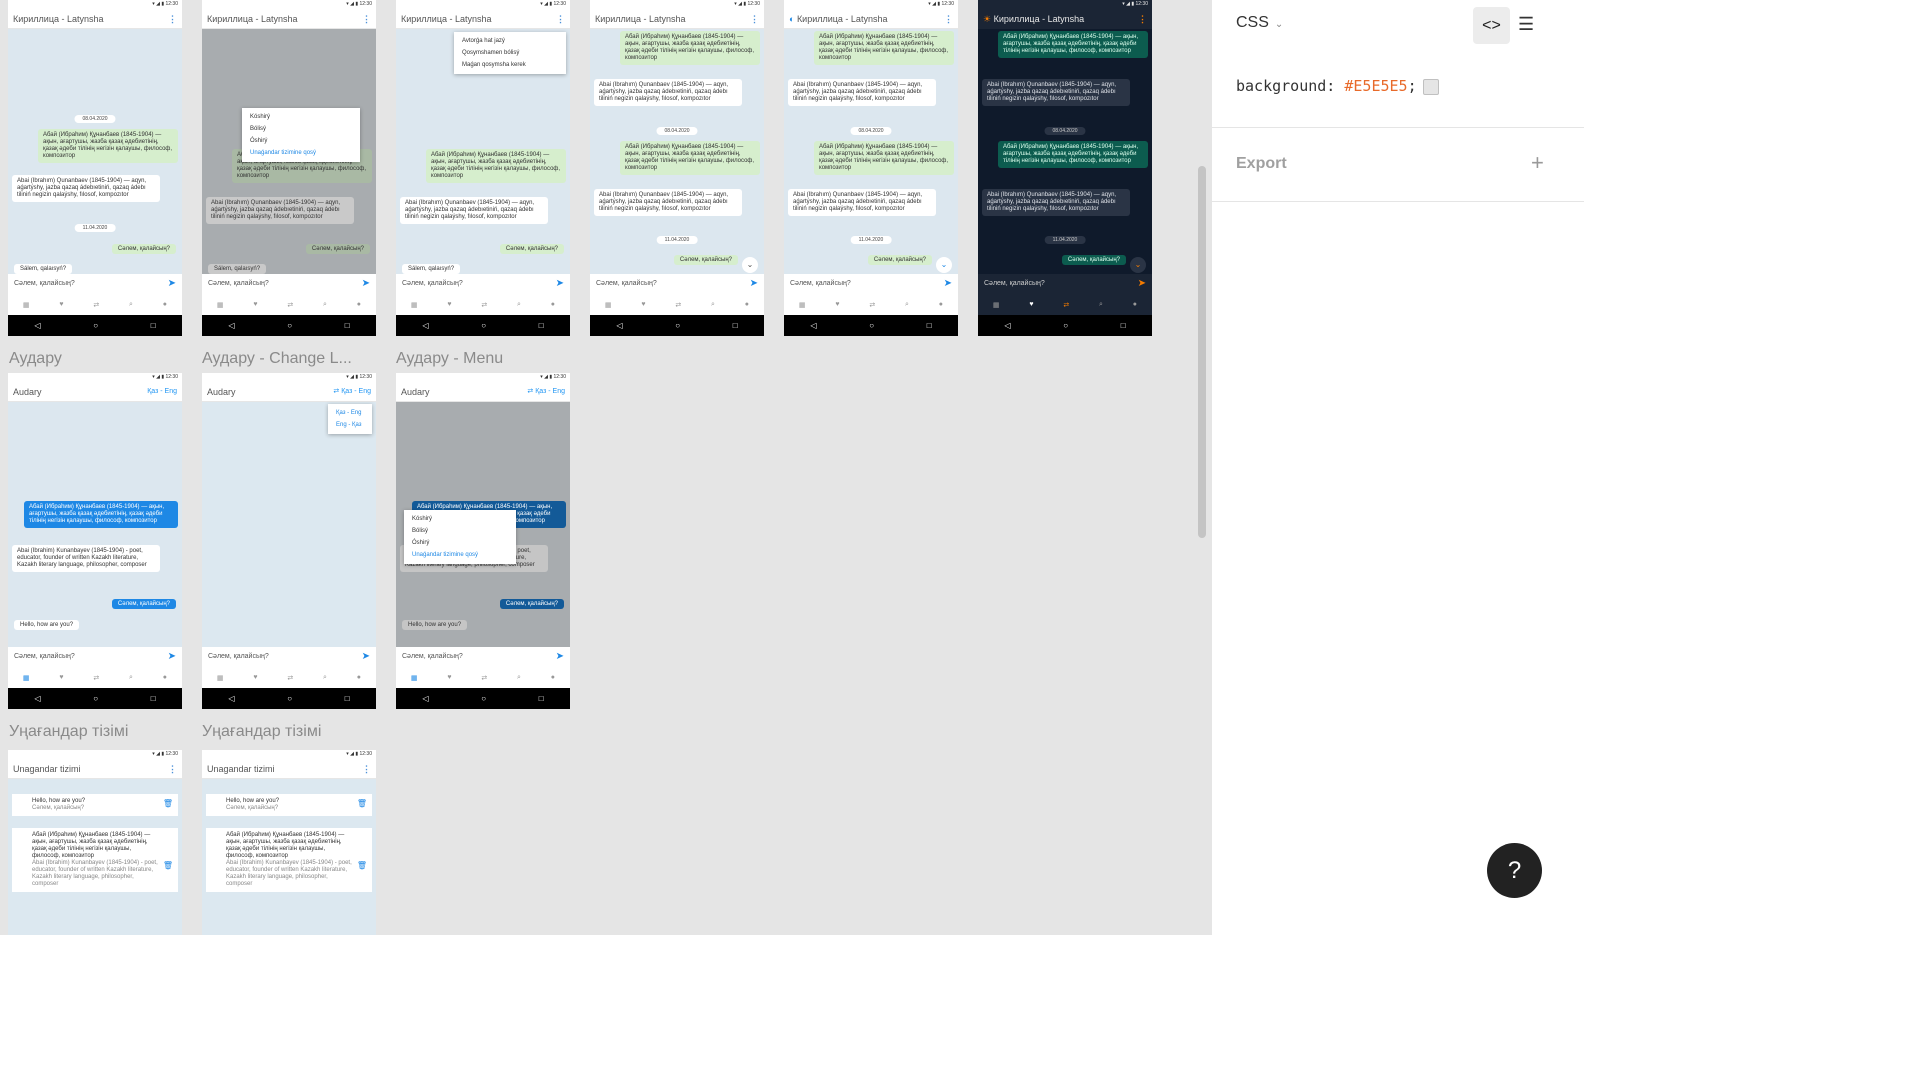 This screenshot has height=1080, width=1920. What do you see at coordinates (162, 391) in the screenshot?
I see `language-switch: Қаз - Eng` at bounding box center [162, 391].